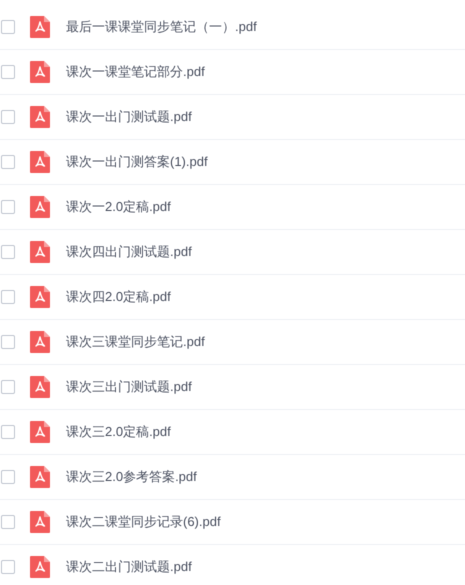 The height and width of the screenshot is (585, 465). Describe the element at coordinates (135, 72) in the screenshot. I see `file-name: 课次一课堂笔记部分.pdf` at that location.